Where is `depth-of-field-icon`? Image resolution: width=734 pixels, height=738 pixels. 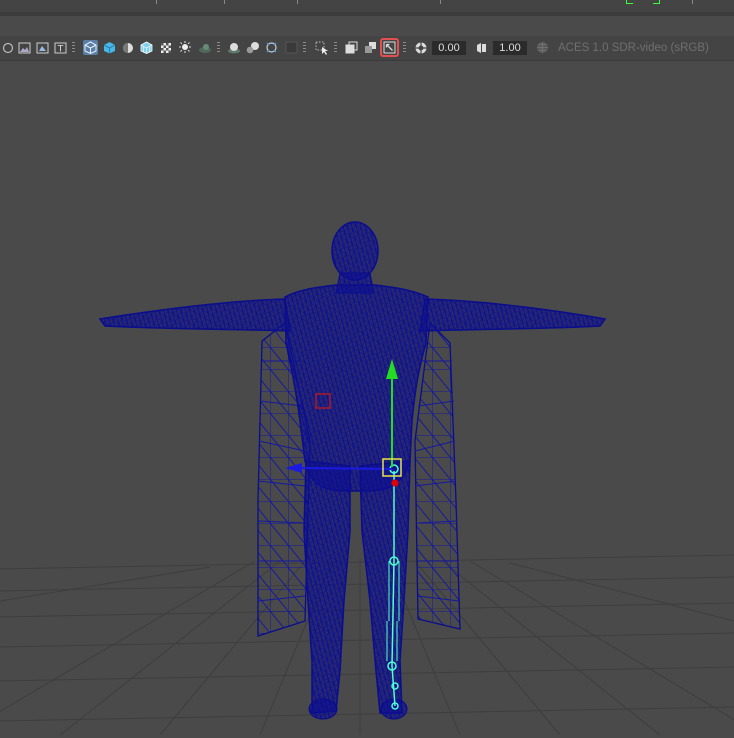 depth-of-field-icon is located at coordinates (291, 47).